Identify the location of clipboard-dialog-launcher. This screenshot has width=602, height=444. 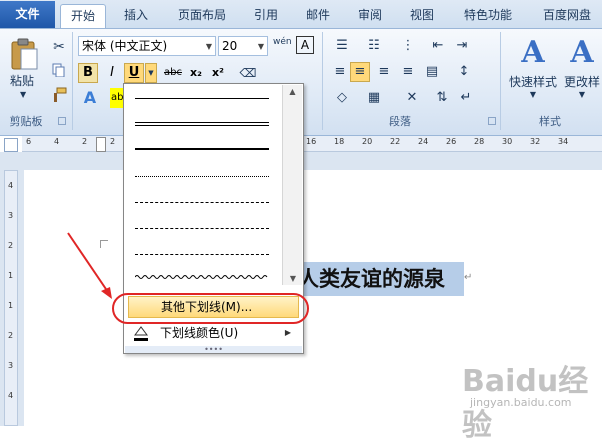
(62, 121).